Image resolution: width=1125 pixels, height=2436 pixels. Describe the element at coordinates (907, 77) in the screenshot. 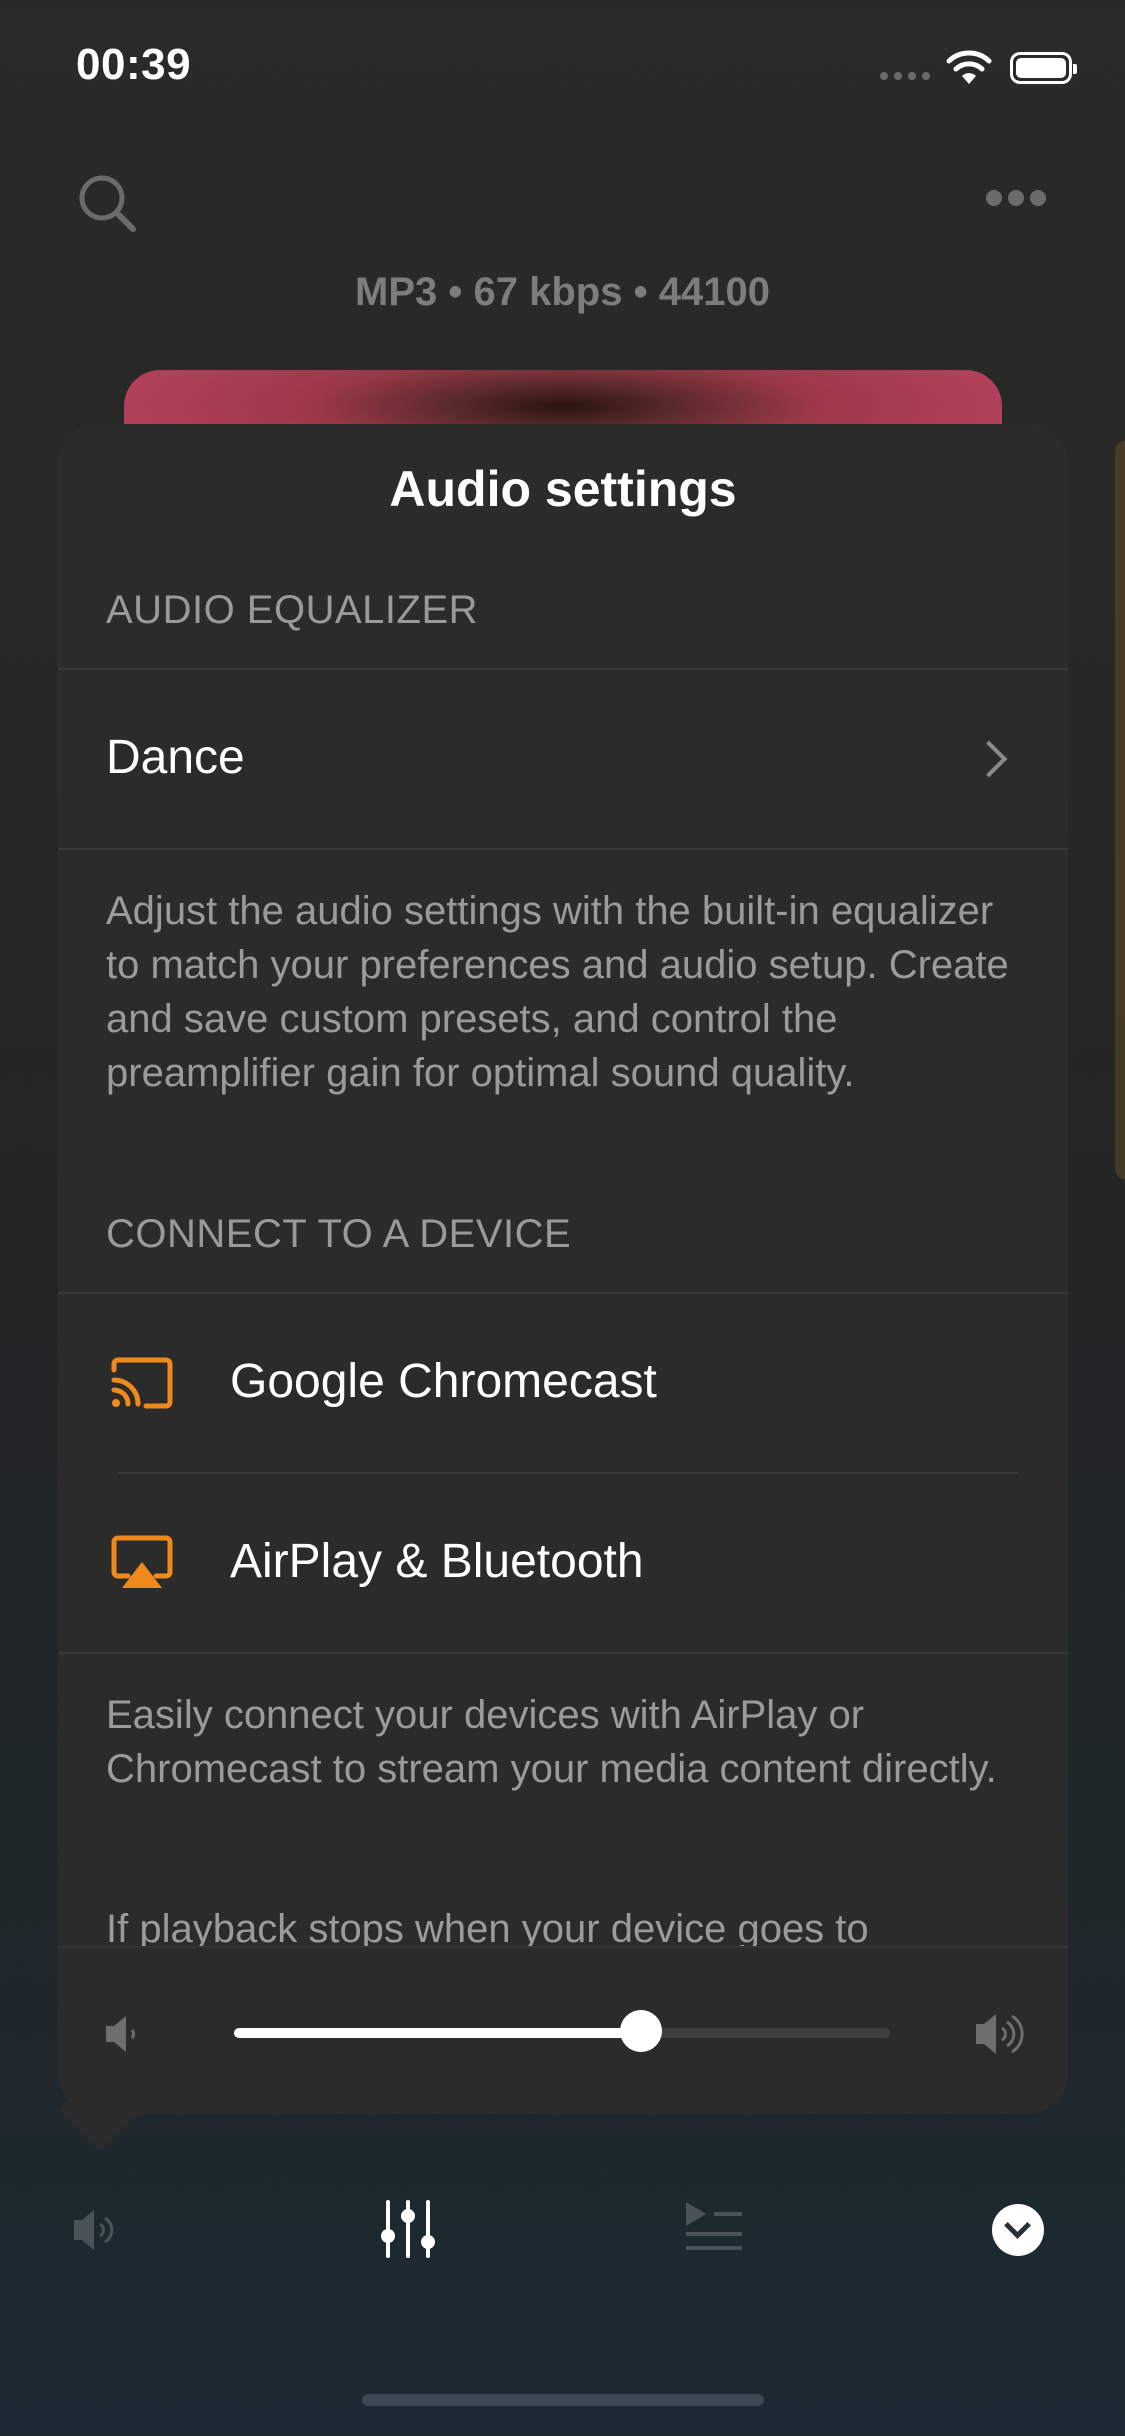

I see `cellular-signal-icon` at that location.